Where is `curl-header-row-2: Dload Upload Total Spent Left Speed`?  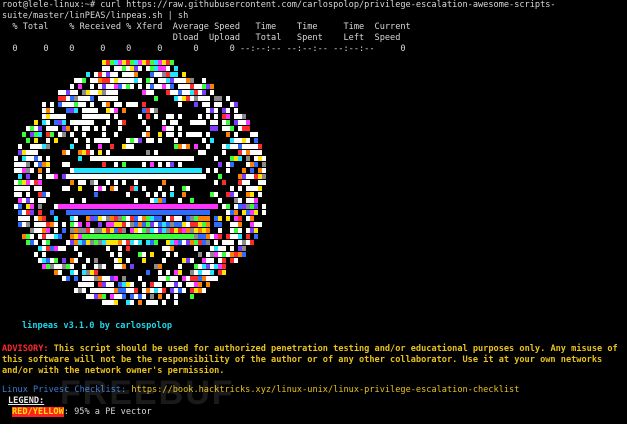 curl-header-row-2: Dload Upload Total Spent Left Speed is located at coordinates (201, 38).